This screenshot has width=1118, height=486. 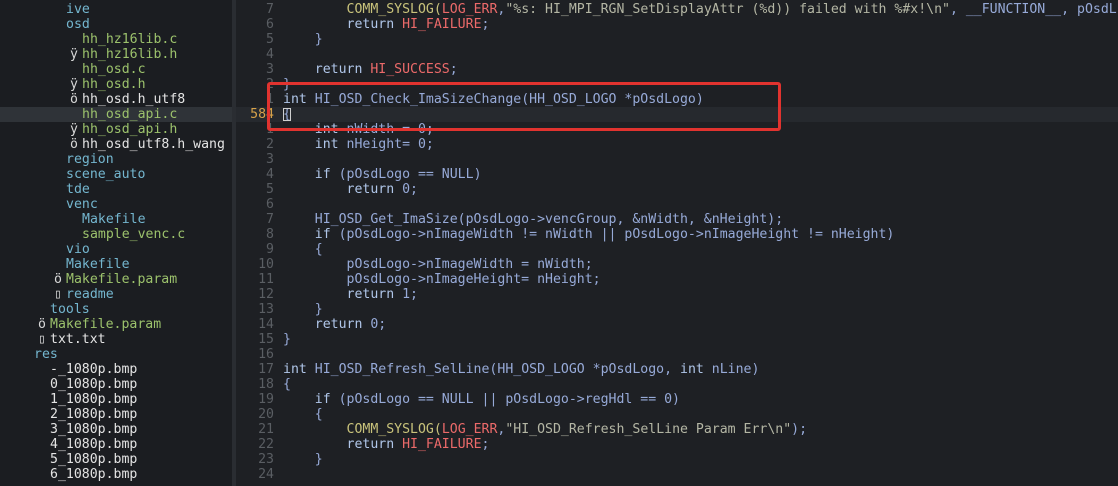 I want to click on tree-item: venc, so click(x=116, y=204).